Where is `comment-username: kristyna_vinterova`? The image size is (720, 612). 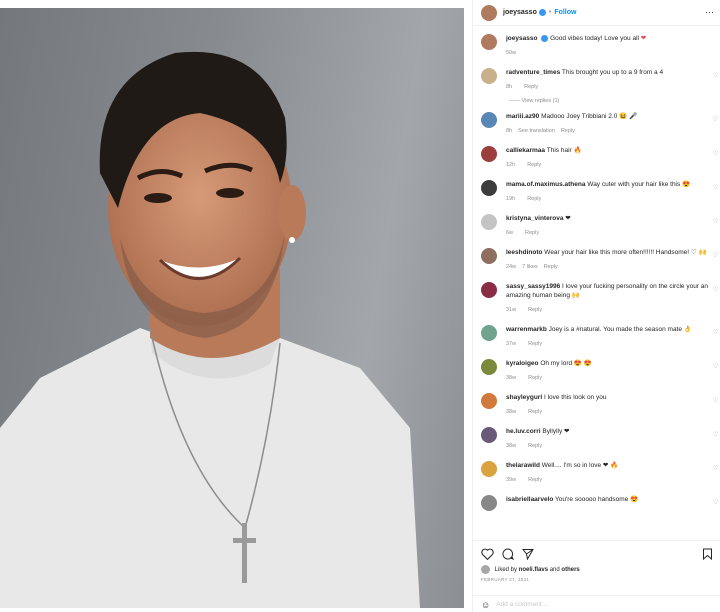
comment-username: kristyna_vinterova is located at coordinates (534, 218).